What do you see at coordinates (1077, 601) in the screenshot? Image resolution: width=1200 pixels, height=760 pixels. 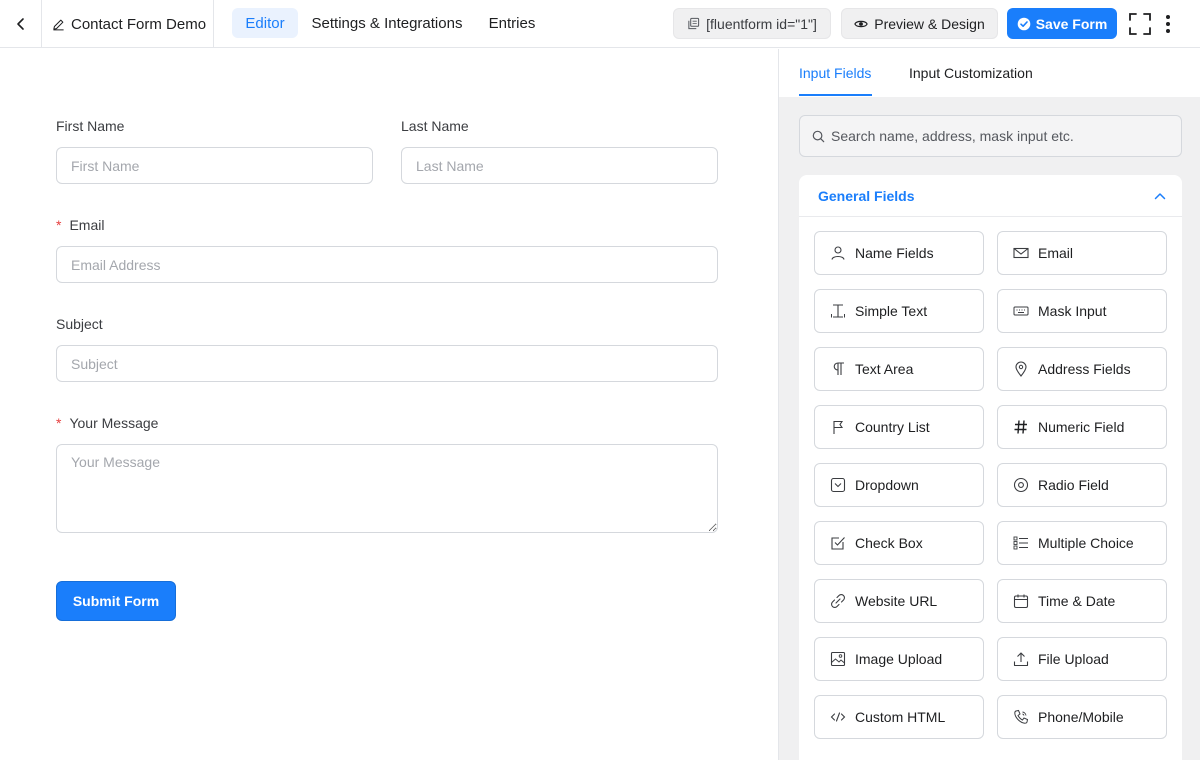 I see `field-label: Time & Date` at bounding box center [1077, 601].